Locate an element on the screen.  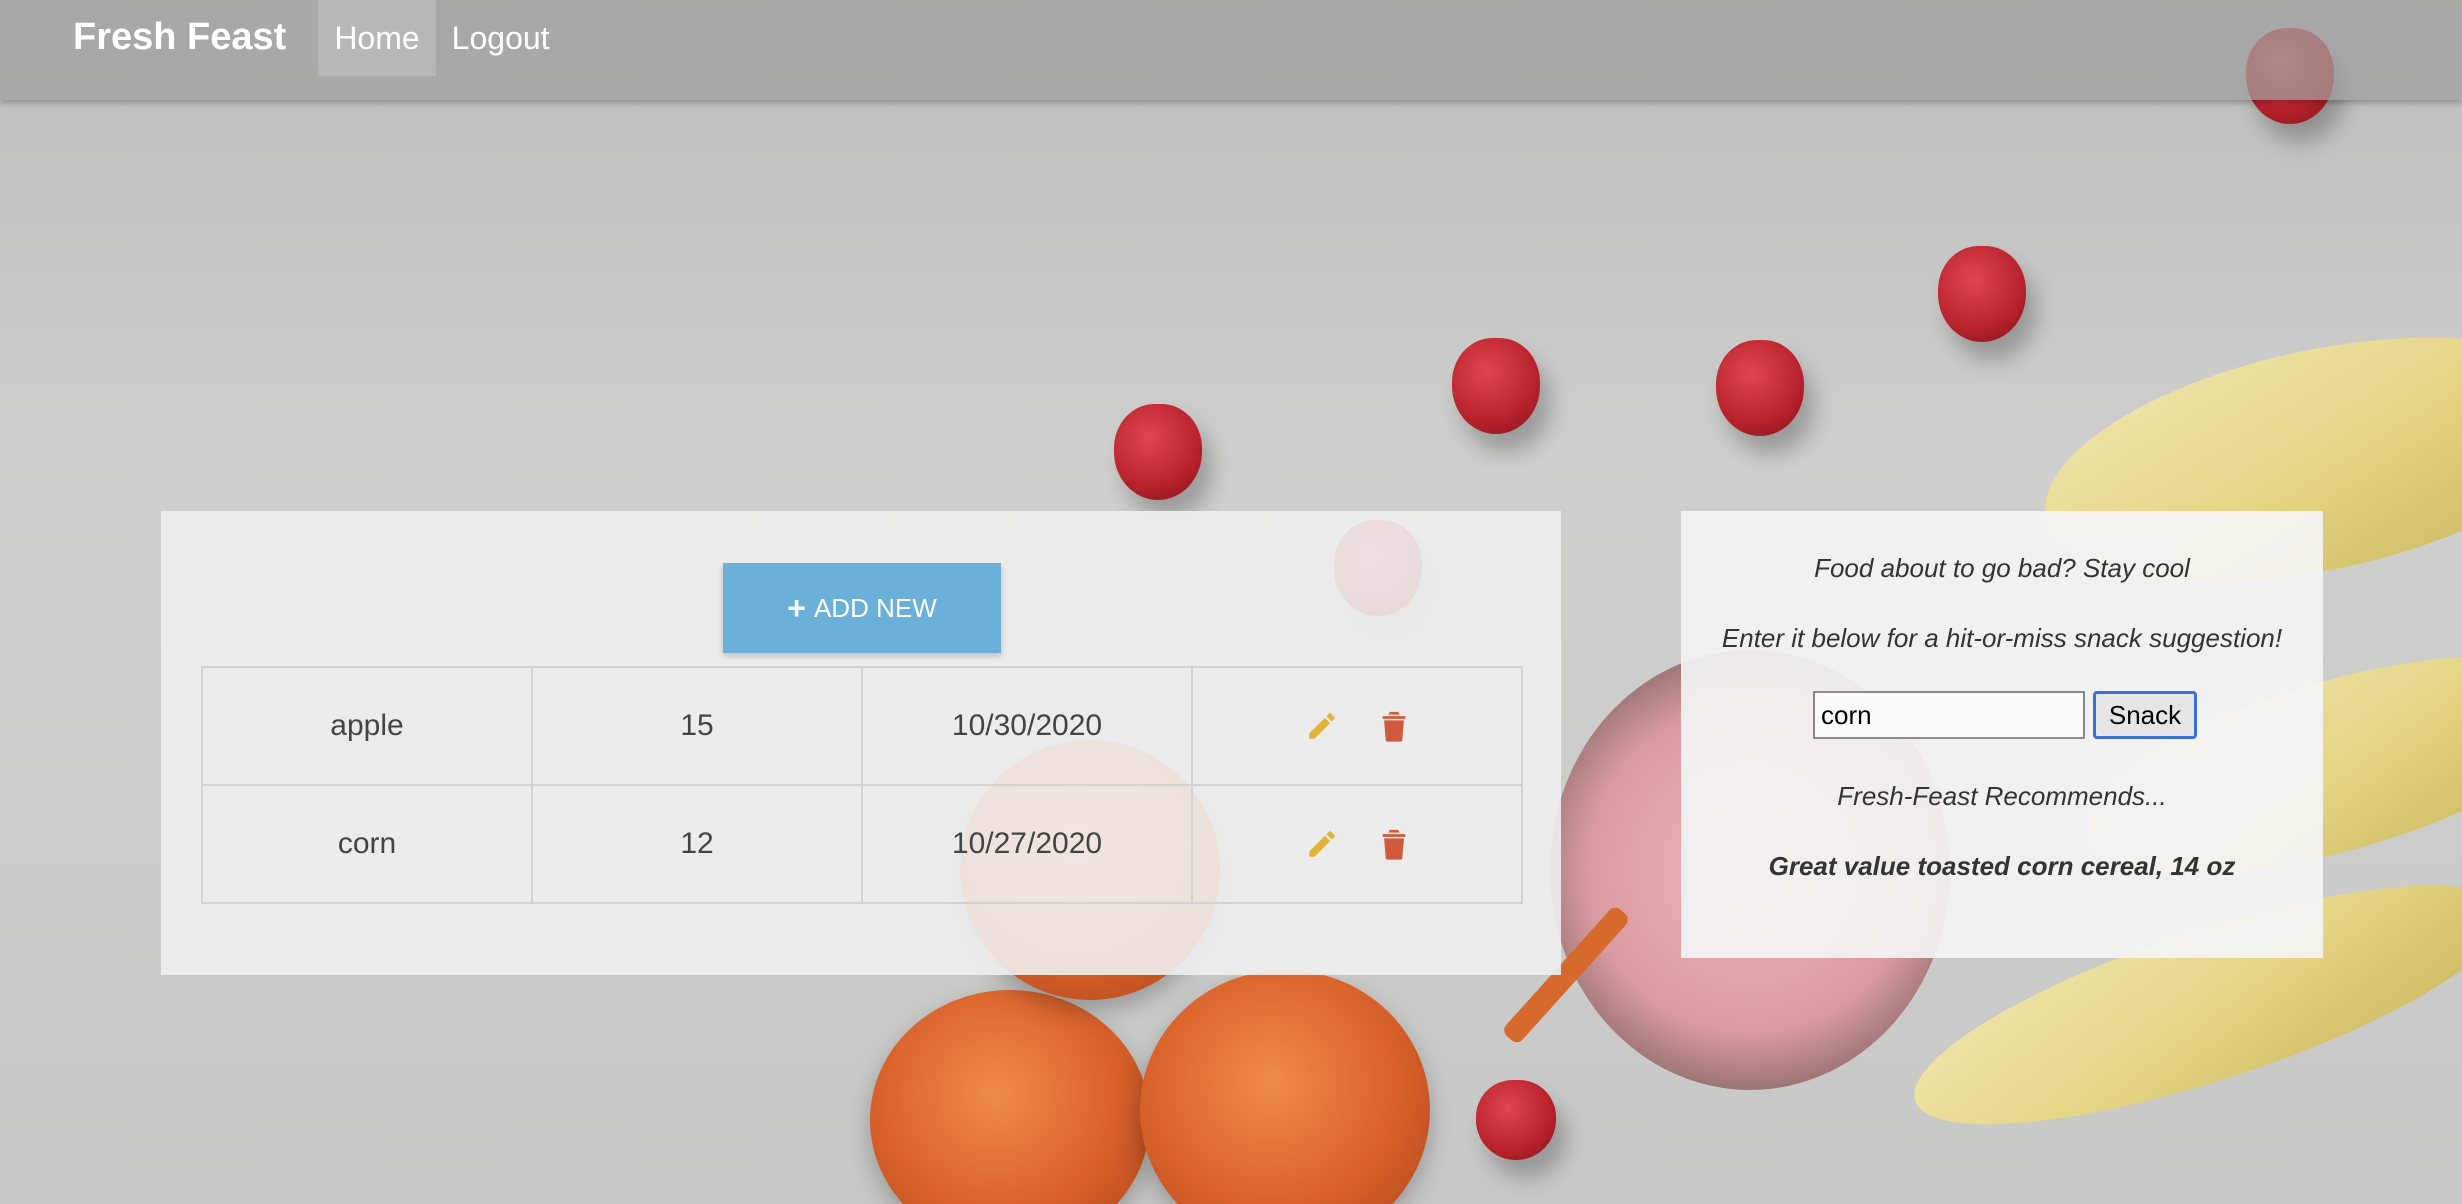
table-row: apple 15 10/30/2020 is located at coordinates (862, 726).